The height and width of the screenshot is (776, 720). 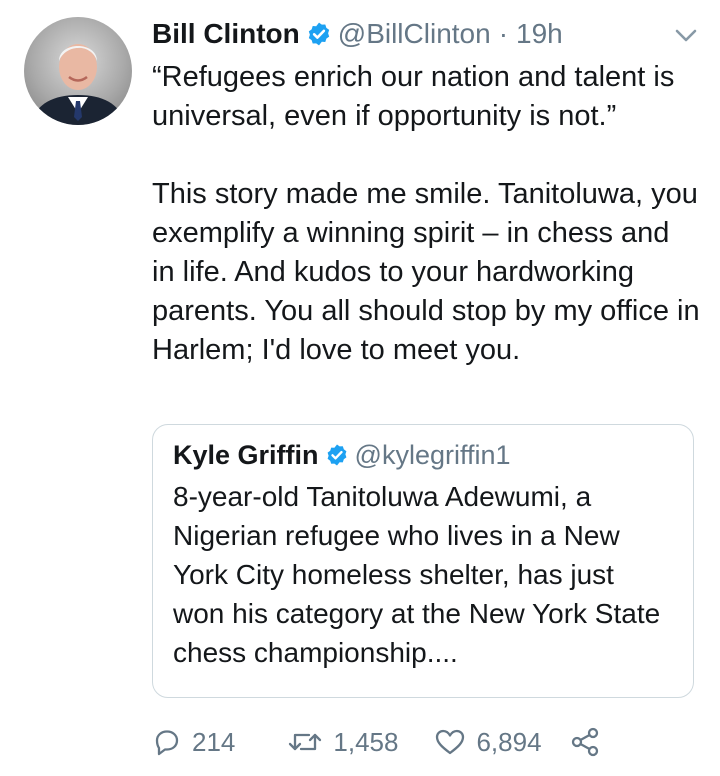 What do you see at coordinates (414, 34) in the screenshot?
I see `author-handle: @BillClinton` at bounding box center [414, 34].